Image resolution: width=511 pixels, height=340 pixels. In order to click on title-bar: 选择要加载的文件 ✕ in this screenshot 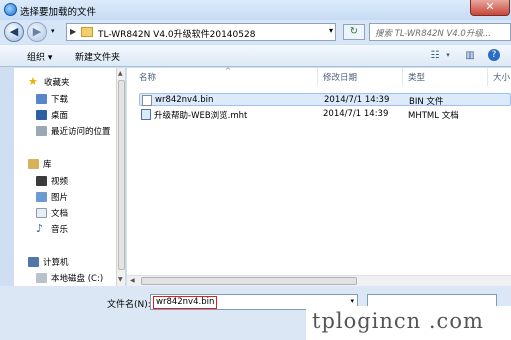, I will do `click(255, 10)`.